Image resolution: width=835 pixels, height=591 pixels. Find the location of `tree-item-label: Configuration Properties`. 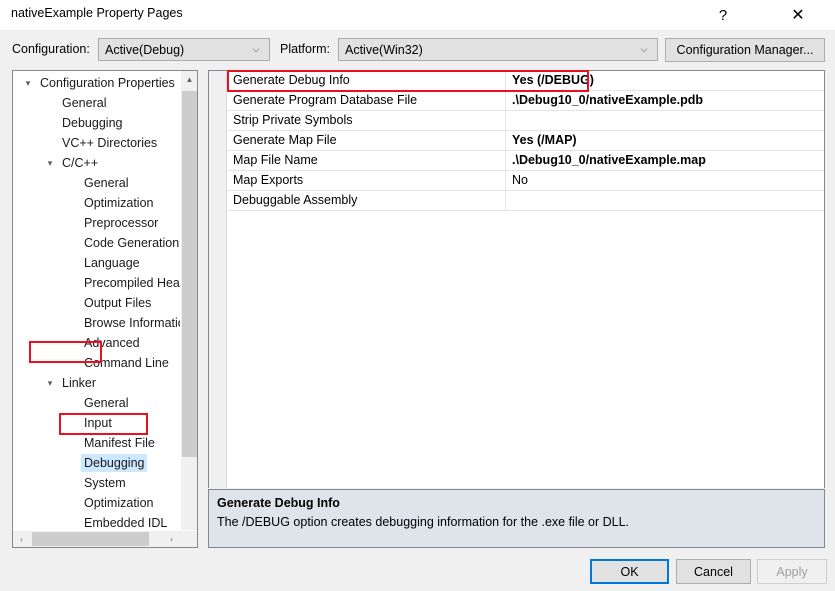

tree-item-label: Configuration Properties is located at coordinates (107, 83).